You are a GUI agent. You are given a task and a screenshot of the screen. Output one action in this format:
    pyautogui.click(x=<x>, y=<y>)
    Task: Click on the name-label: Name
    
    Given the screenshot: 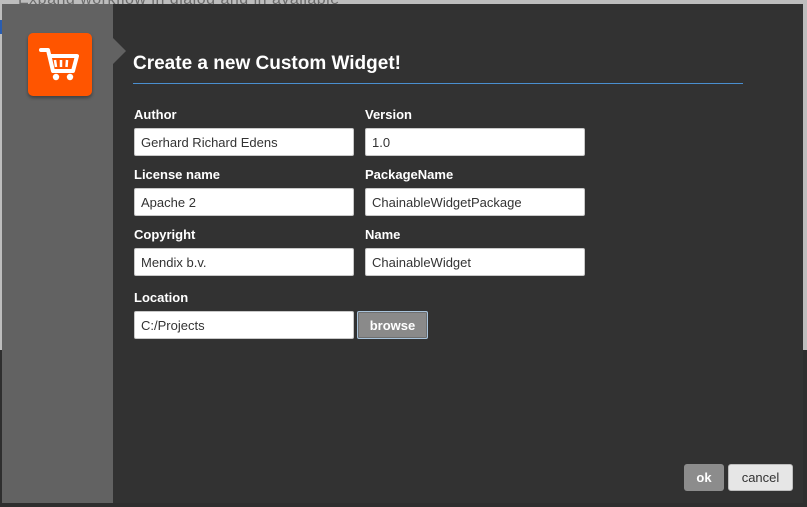 What is the action you would take?
    pyautogui.click(x=383, y=234)
    